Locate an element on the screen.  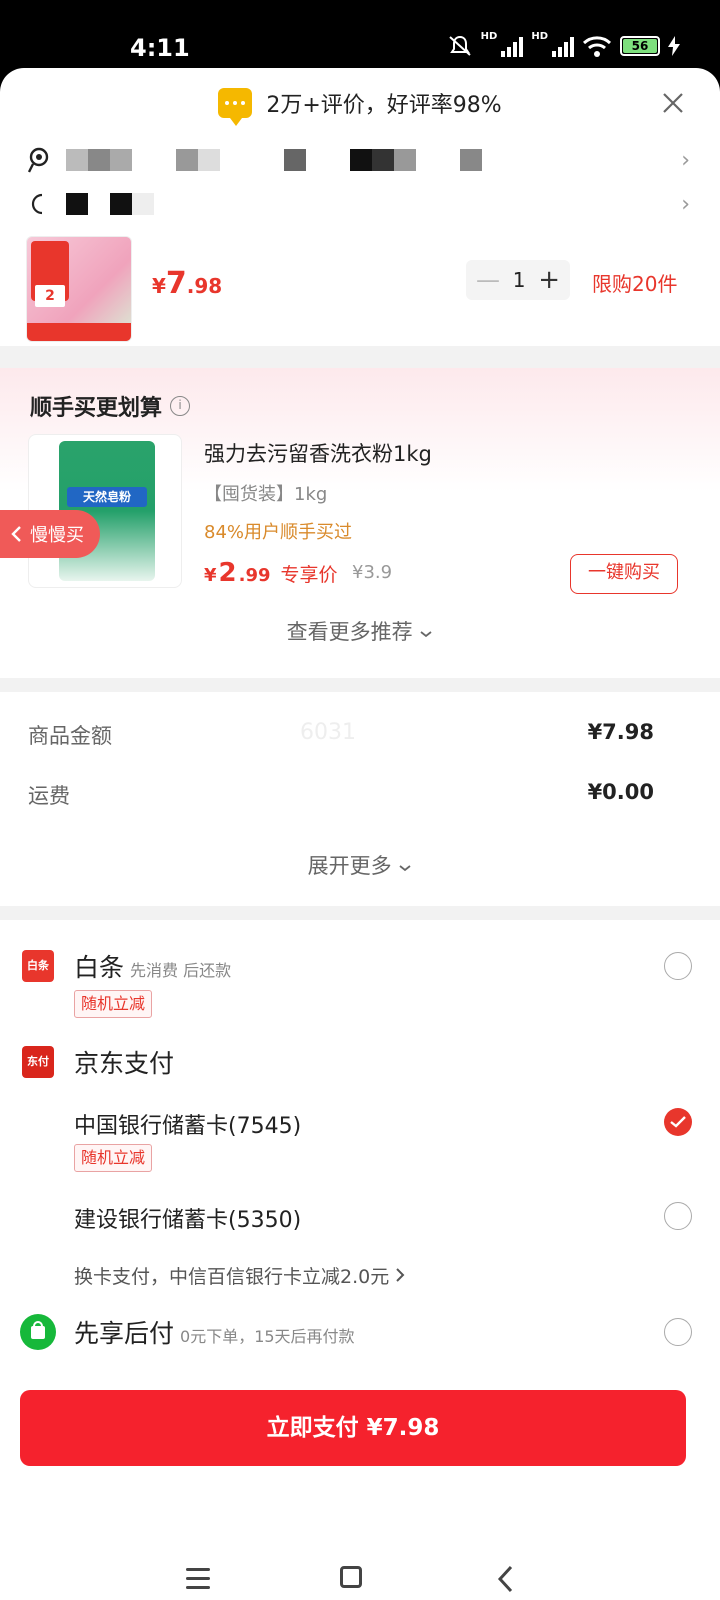
switch-card-link: 换卡支付，中信百信银行卡立减2.0元 is located at coordinates (239, 1275).